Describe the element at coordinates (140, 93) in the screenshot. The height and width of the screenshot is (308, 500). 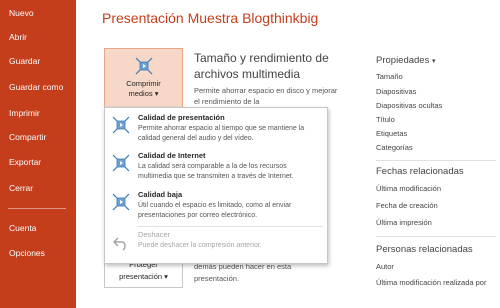
I see `compress-media-label-line2: medios` at that location.